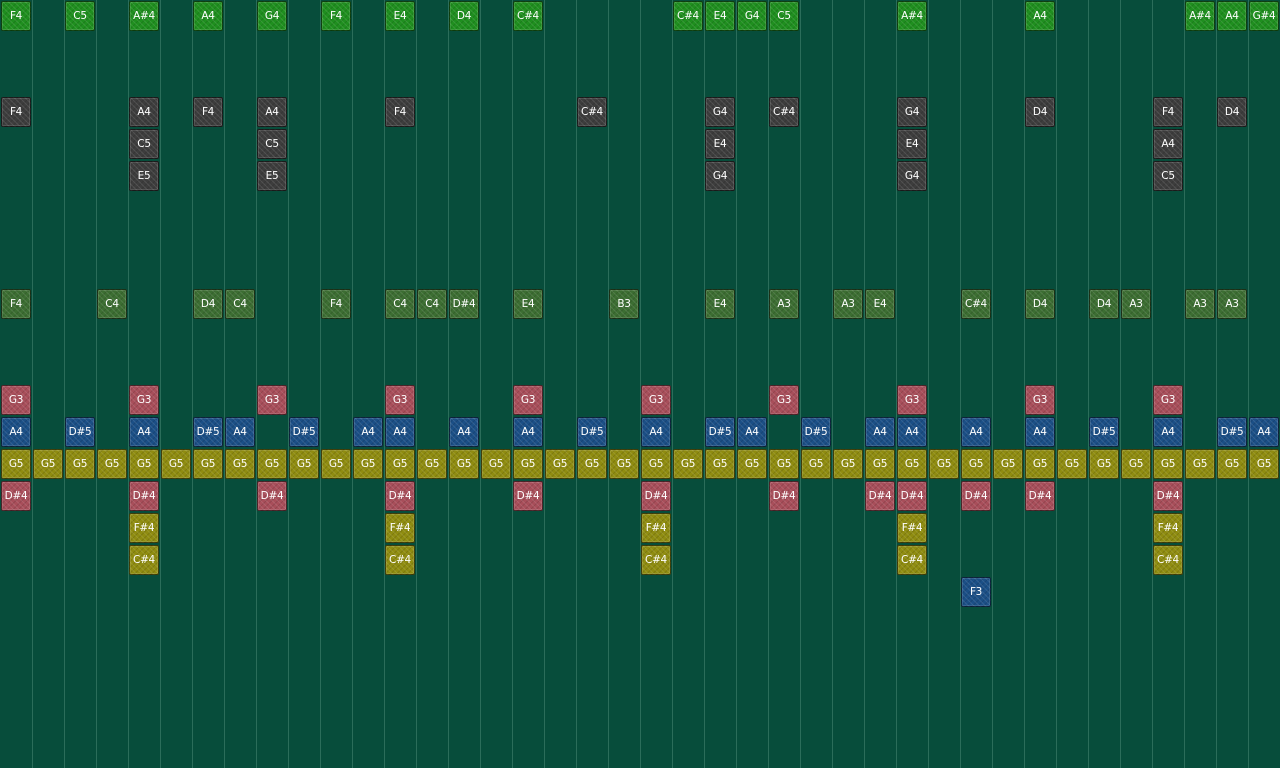  I want to click on note-block: F3, so click(976, 592).